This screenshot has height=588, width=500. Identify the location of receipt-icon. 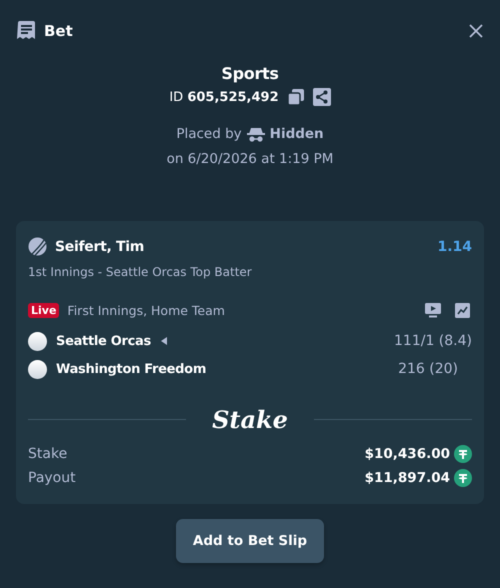
(26, 31).